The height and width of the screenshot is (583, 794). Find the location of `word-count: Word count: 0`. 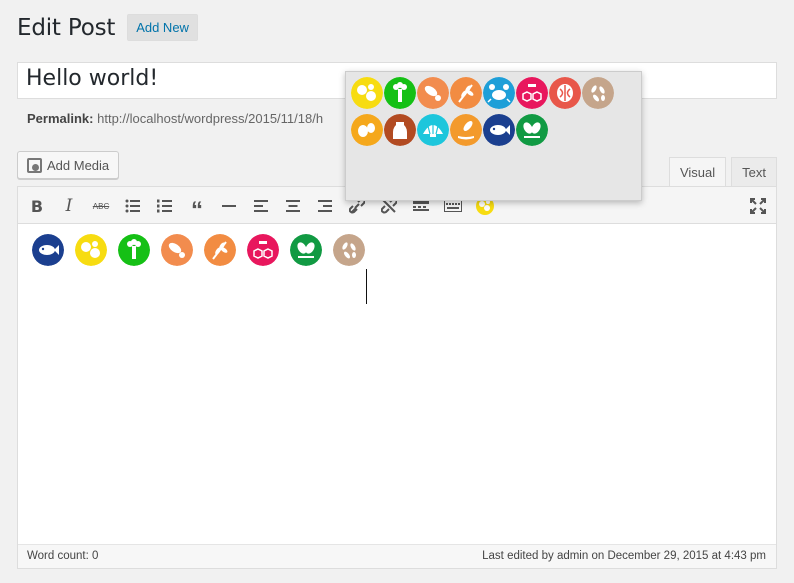

word-count: Word count: 0 is located at coordinates (63, 556).